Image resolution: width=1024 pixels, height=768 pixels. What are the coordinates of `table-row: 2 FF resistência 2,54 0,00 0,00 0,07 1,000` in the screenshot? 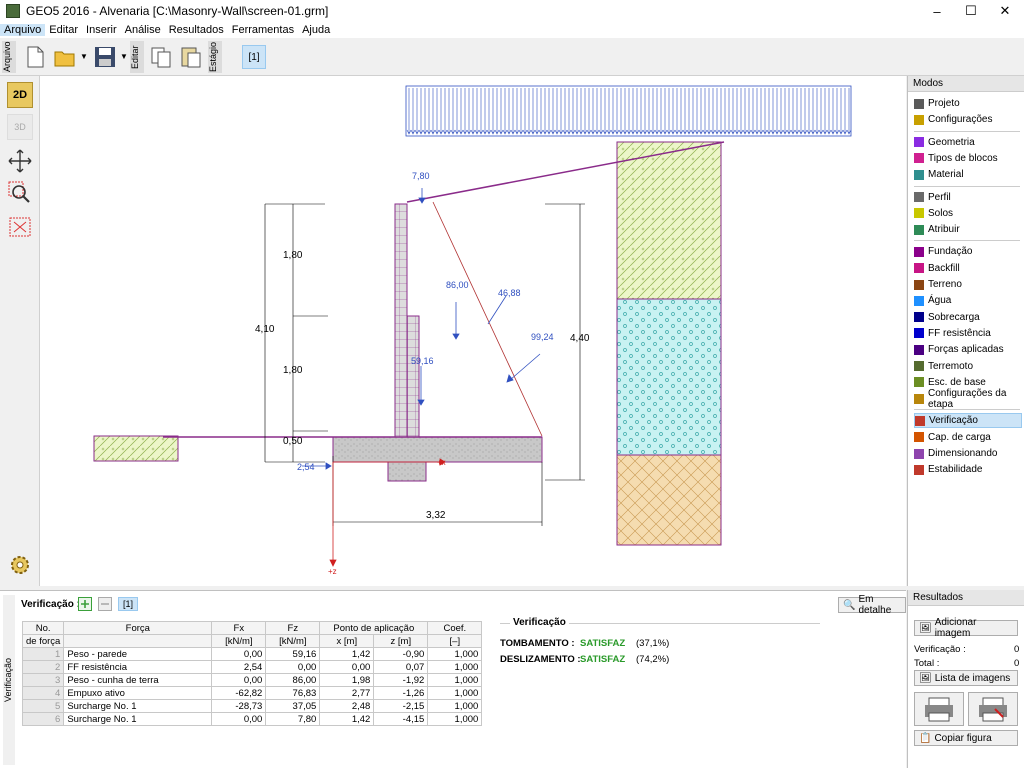 It's located at (252, 667).